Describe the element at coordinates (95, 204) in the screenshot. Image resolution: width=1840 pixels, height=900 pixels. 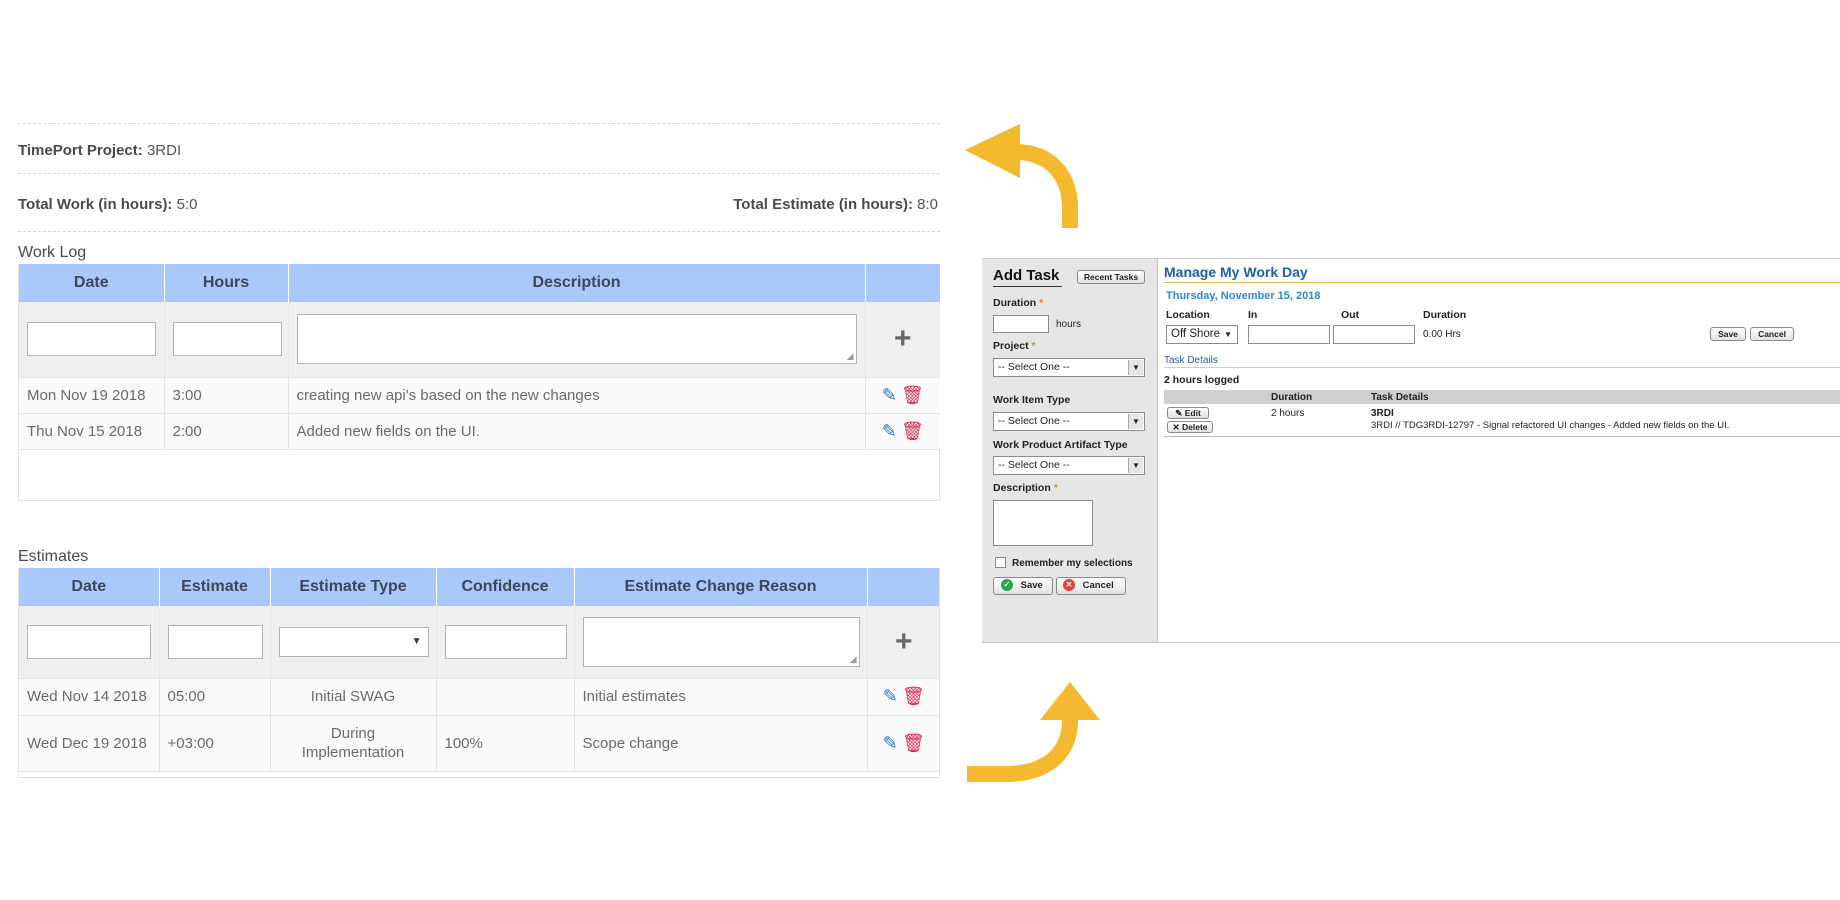
I see `total-work-label: Total Work (in hours):` at that location.